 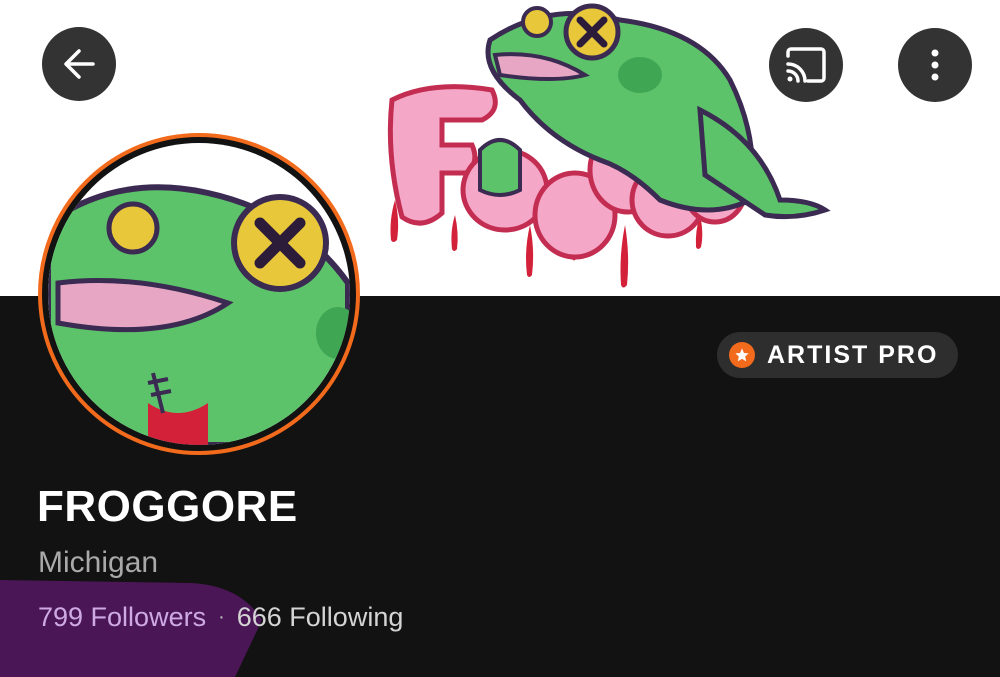 I want to click on followers-link: 799 Followers, so click(x=122, y=617).